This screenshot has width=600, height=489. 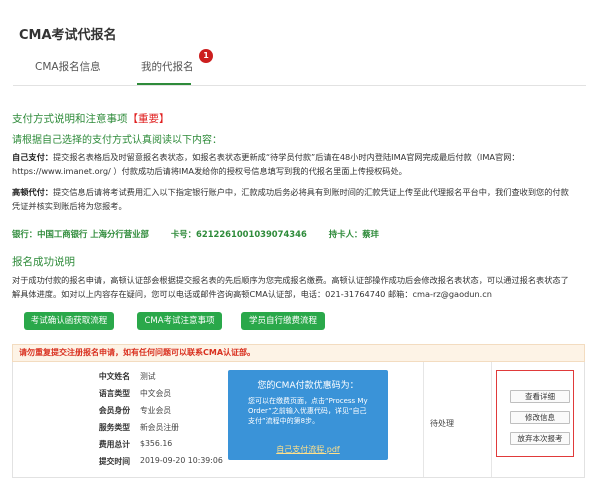 I want to click on field-value: $356.16, so click(x=156, y=443).